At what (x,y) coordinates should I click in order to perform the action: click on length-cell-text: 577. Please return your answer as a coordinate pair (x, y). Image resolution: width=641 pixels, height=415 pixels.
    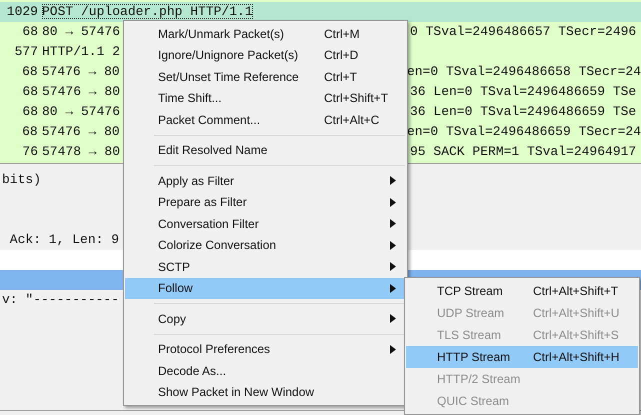
    Looking at the image, I should click on (26, 52).